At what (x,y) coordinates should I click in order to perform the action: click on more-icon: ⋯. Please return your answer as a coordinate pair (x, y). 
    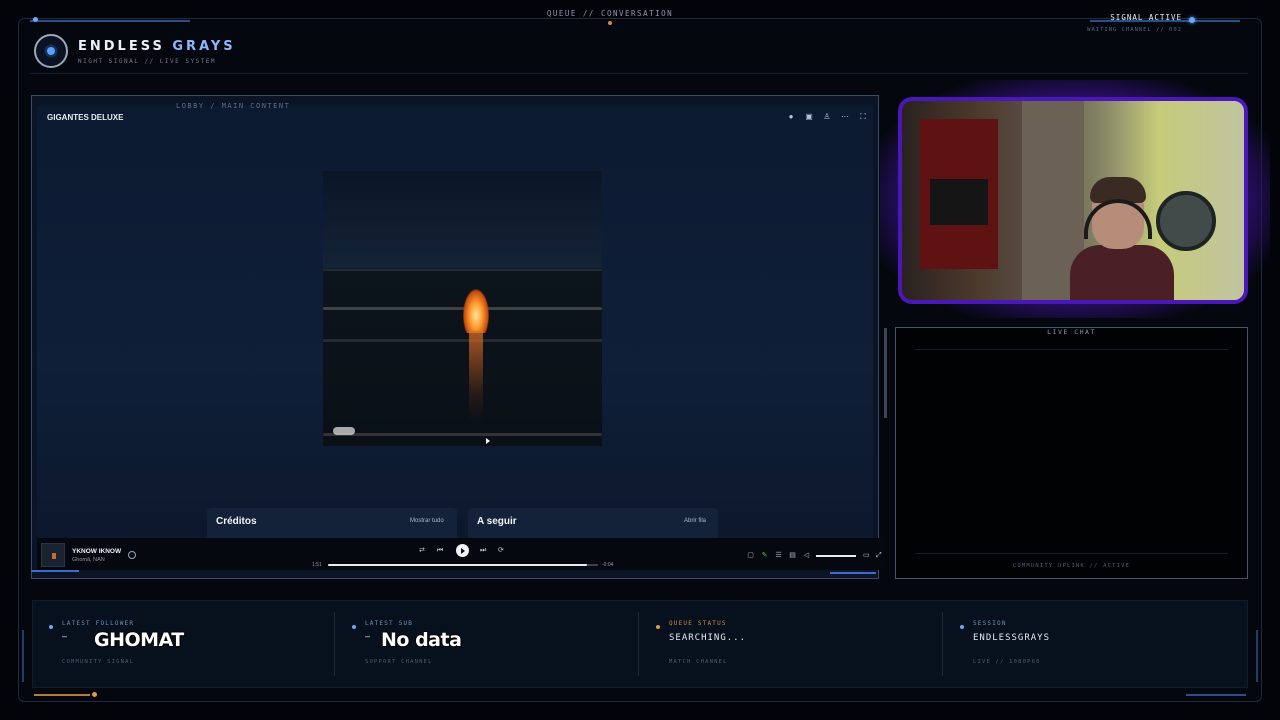
    Looking at the image, I should click on (845, 117).